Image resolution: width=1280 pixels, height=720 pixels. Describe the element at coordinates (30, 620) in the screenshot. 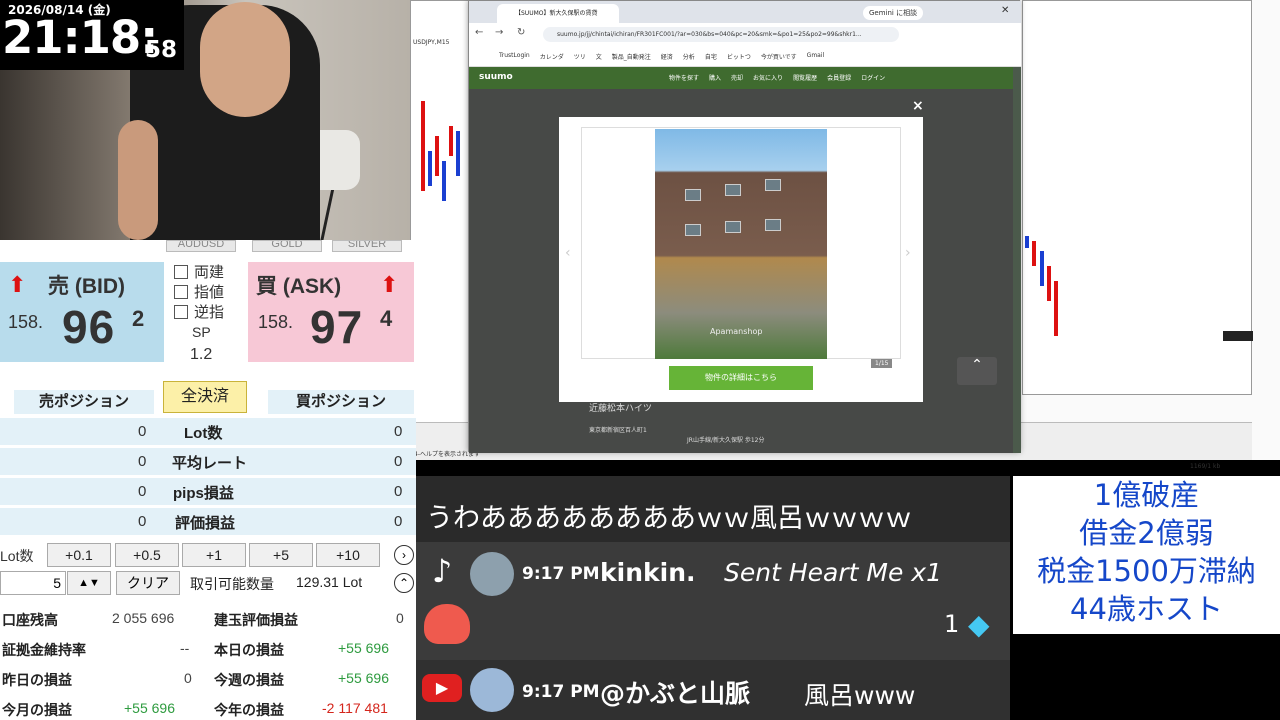

I see `balance-label: 口座残高` at that location.